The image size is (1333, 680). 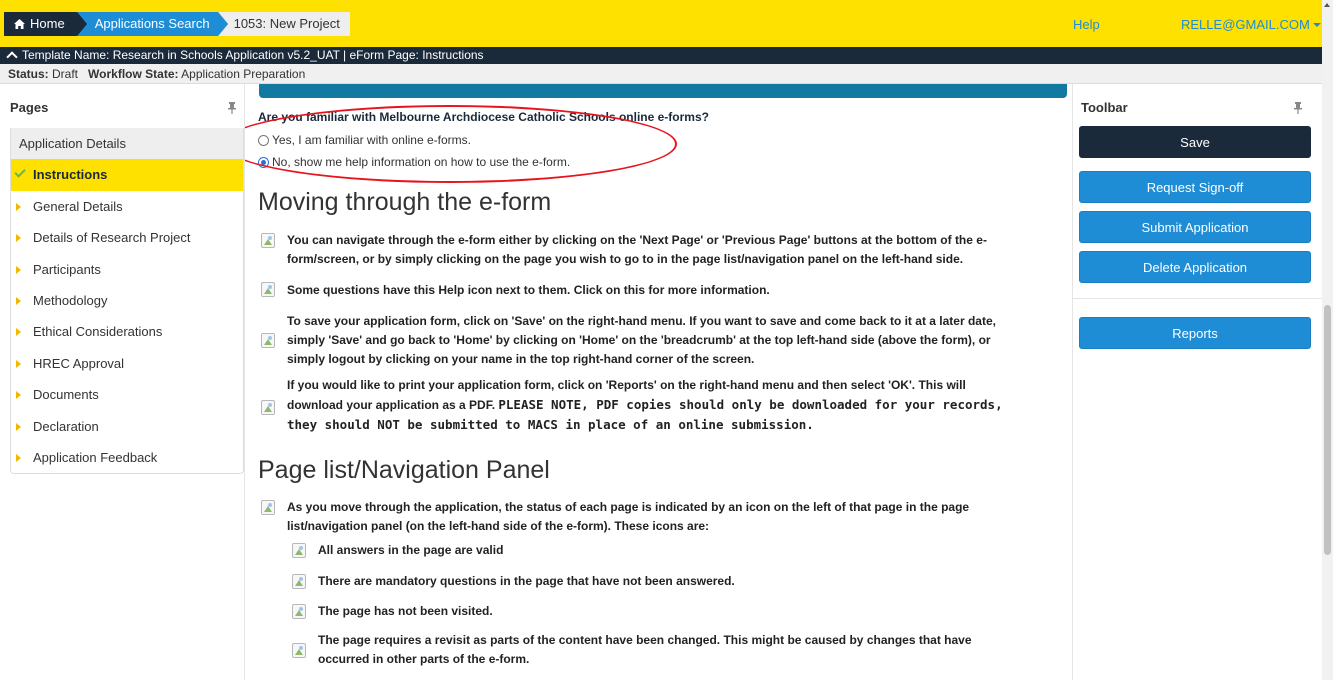 I want to click on page-item-hrec-approval: HREC Approval, so click(x=127, y=363).